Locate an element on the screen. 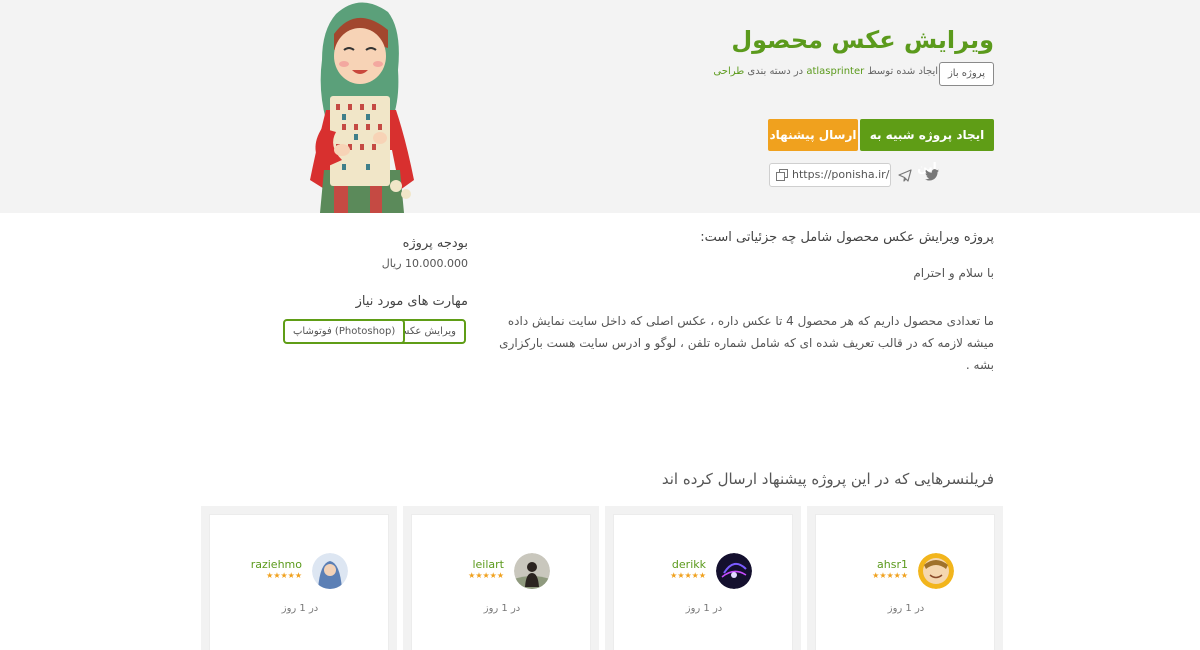 This screenshot has height=650, width=1200. create-similar-button: ایجاد پروژه شبیه به این is located at coordinates (927, 146).